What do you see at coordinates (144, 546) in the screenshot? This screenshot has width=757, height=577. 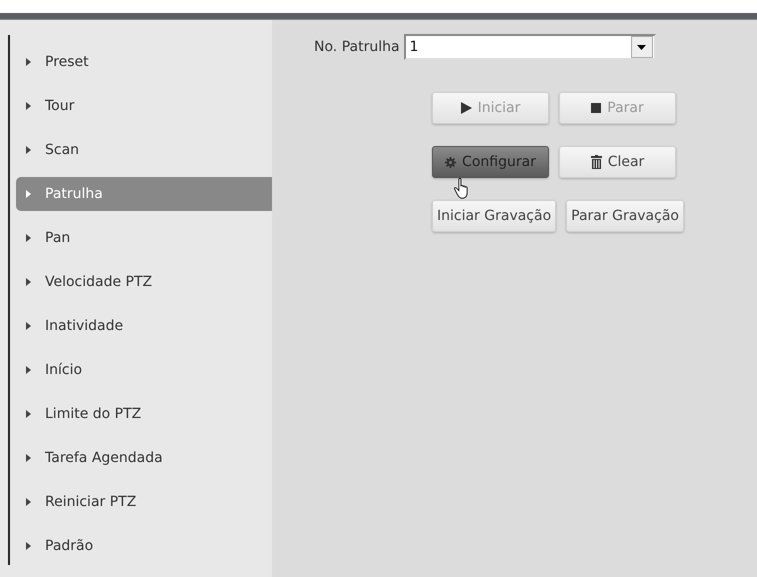 I see `menu-item: Padrão` at bounding box center [144, 546].